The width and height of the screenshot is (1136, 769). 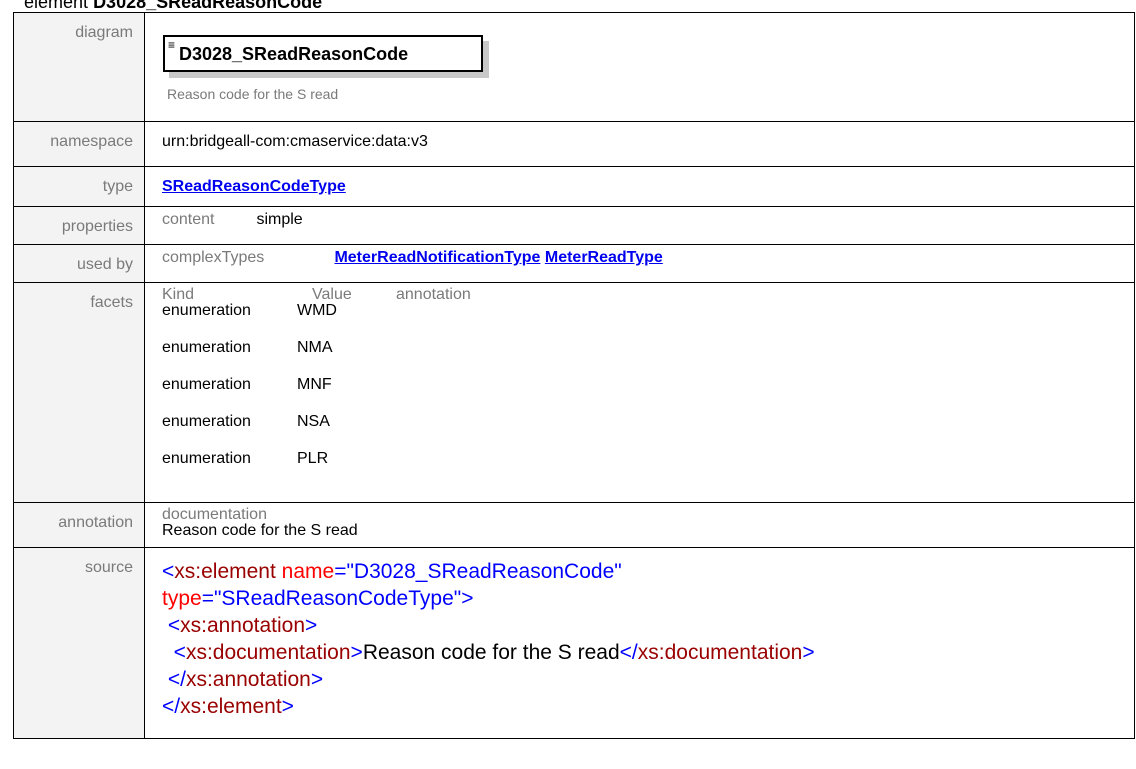 What do you see at coordinates (260, 530) in the screenshot?
I see `annotation-value: Reason code for the S read` at bounding box center [260, 530].